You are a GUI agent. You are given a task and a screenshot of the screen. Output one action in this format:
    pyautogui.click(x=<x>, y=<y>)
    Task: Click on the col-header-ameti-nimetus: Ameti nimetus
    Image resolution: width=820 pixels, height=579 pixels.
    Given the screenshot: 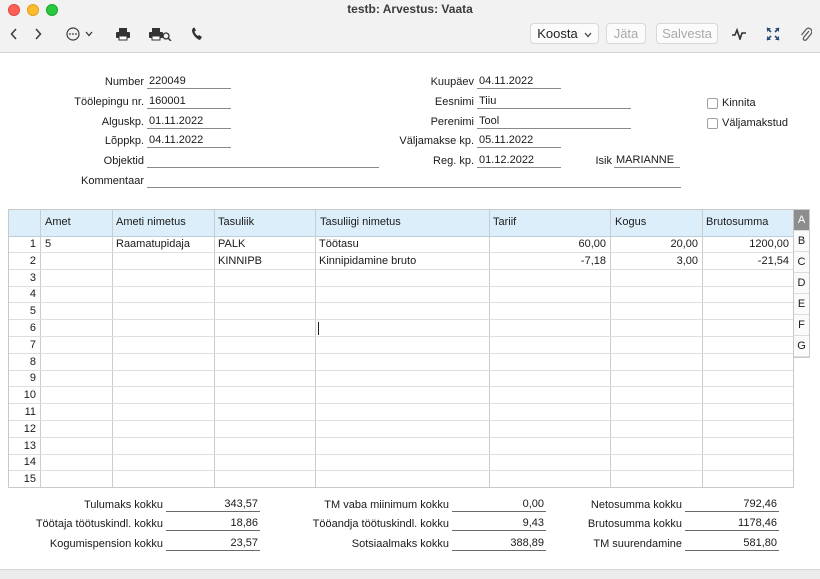 What is the action you would take?
    pyautogui.click(x=149, y=222)
    